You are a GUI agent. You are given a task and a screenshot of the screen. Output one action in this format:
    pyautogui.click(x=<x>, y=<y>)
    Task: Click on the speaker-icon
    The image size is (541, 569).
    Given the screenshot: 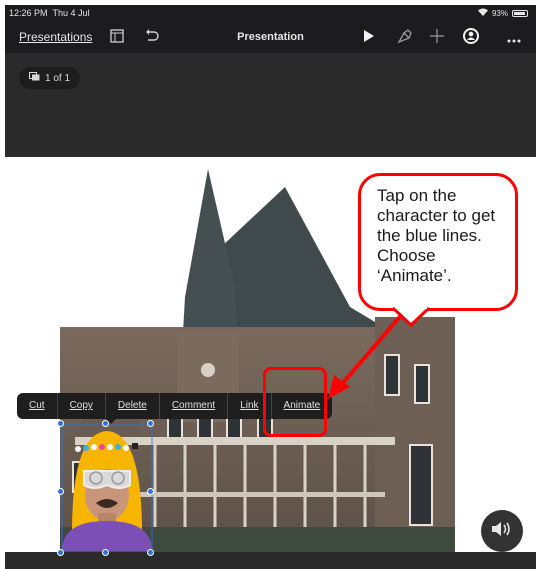 What is the action you would take?
    pyautogui.click(x=502, y=531)
    